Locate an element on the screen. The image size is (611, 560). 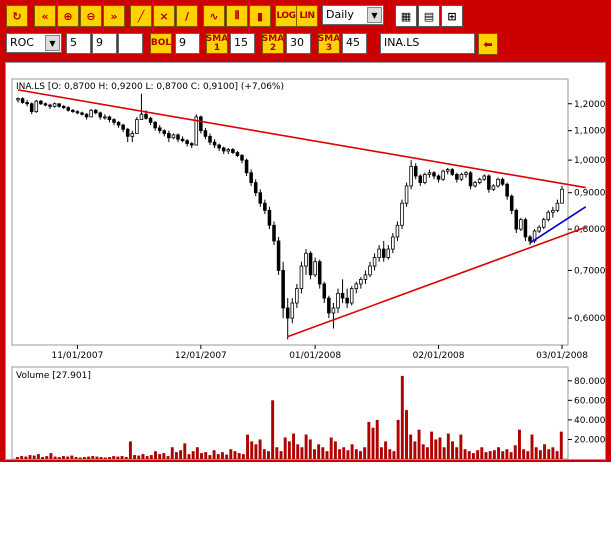
scroll-left-icon: « is located at coordinates (45, 16).